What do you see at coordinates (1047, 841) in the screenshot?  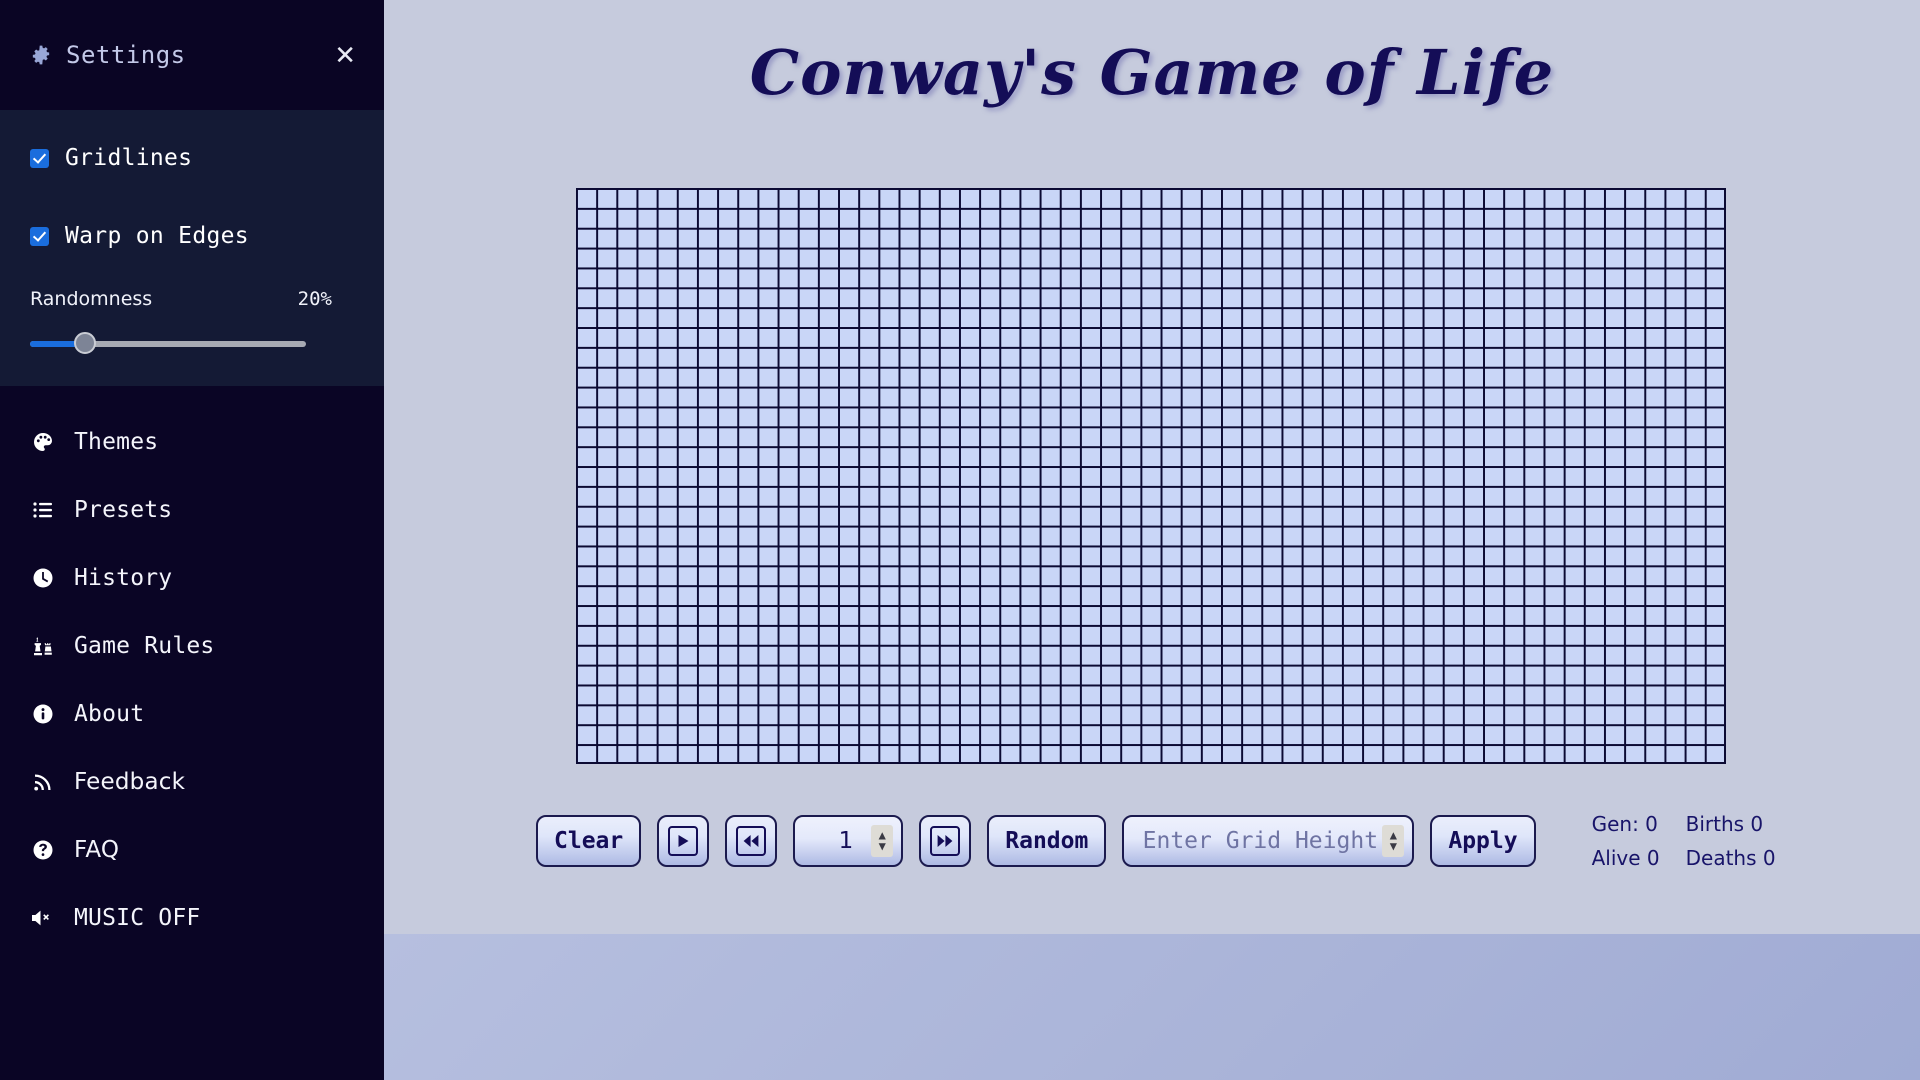 I see `random-button: Random` at bounding box center [1047, 841].